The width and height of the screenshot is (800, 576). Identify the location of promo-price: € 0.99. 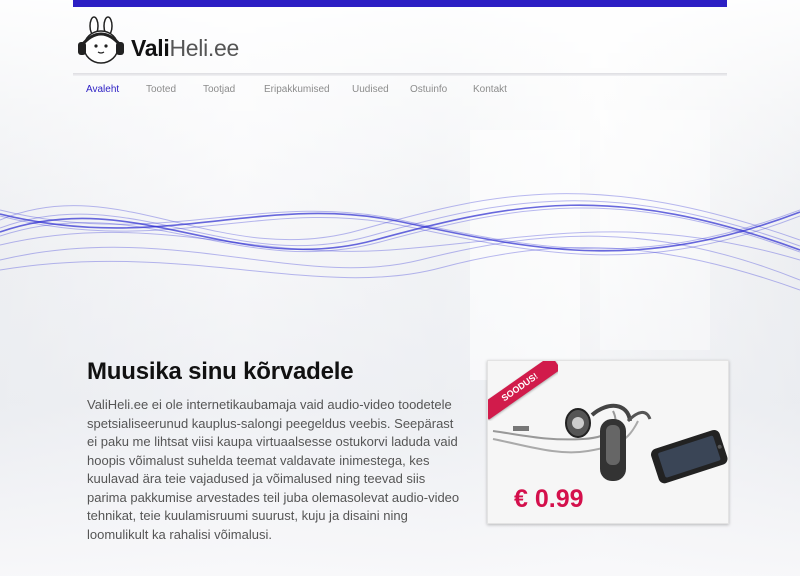
(549, 499).